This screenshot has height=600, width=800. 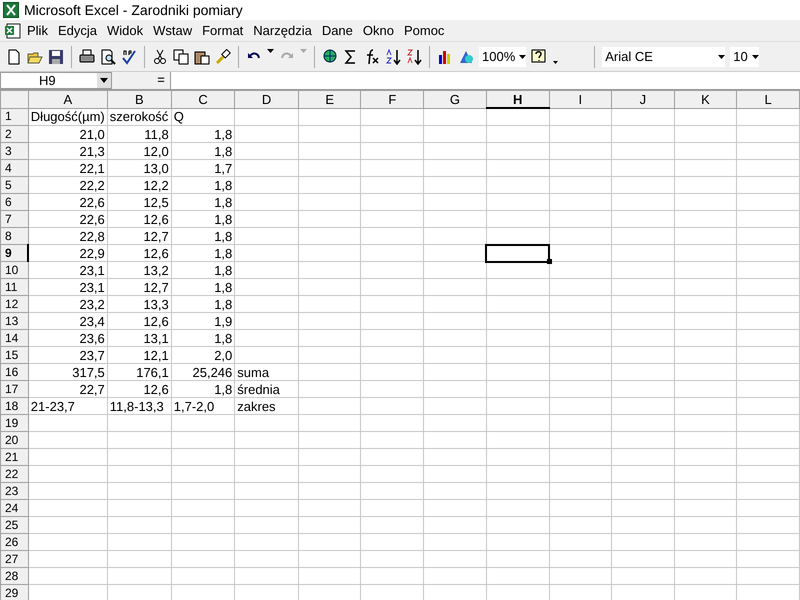 I want to click on menu-item: Dane, so click(x=337, y=30).